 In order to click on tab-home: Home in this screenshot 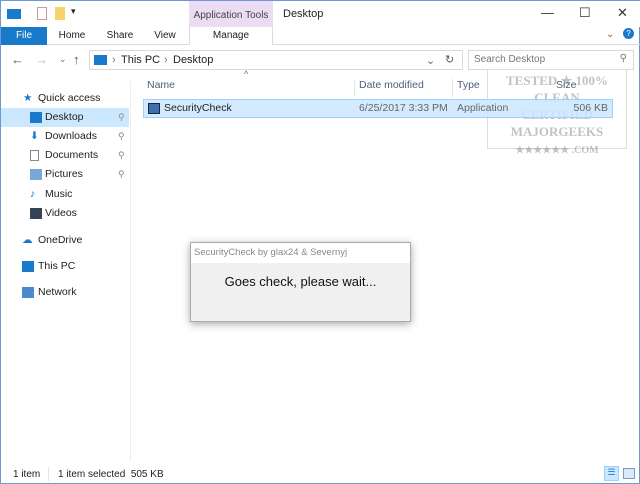, I will do `click(72, 36)`.